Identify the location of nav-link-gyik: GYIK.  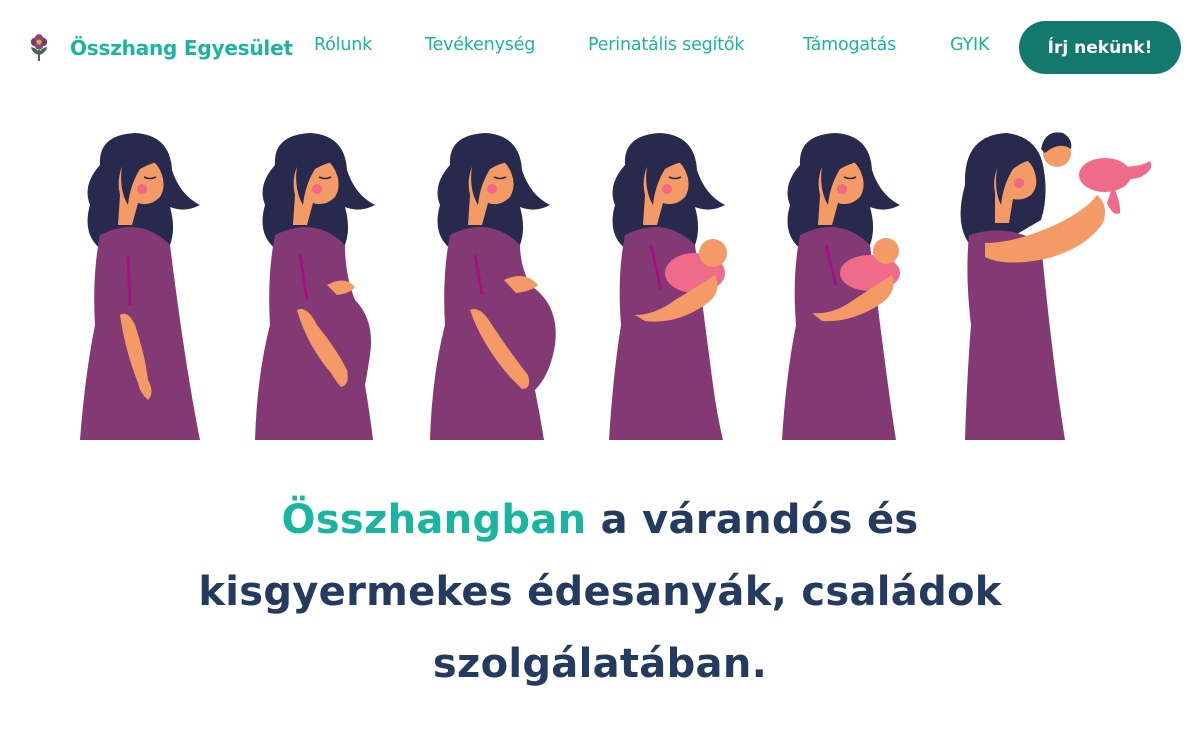
(969, 45).